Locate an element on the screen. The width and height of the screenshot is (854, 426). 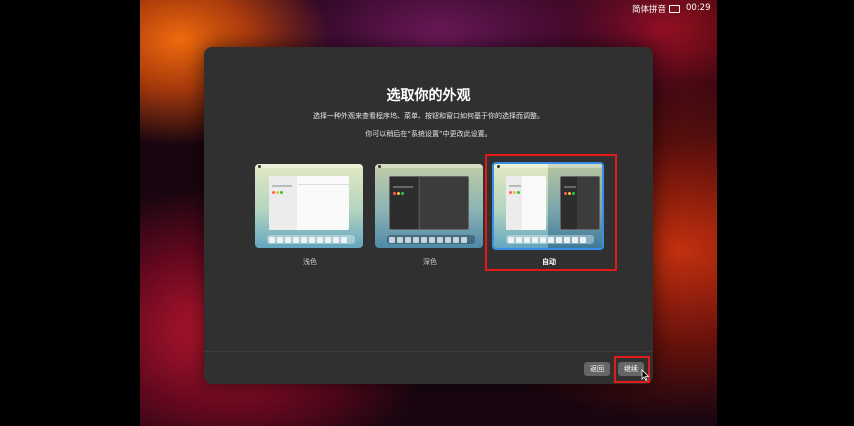
input-method-menu: 简体拼音 is located at coordinates (649, 9).